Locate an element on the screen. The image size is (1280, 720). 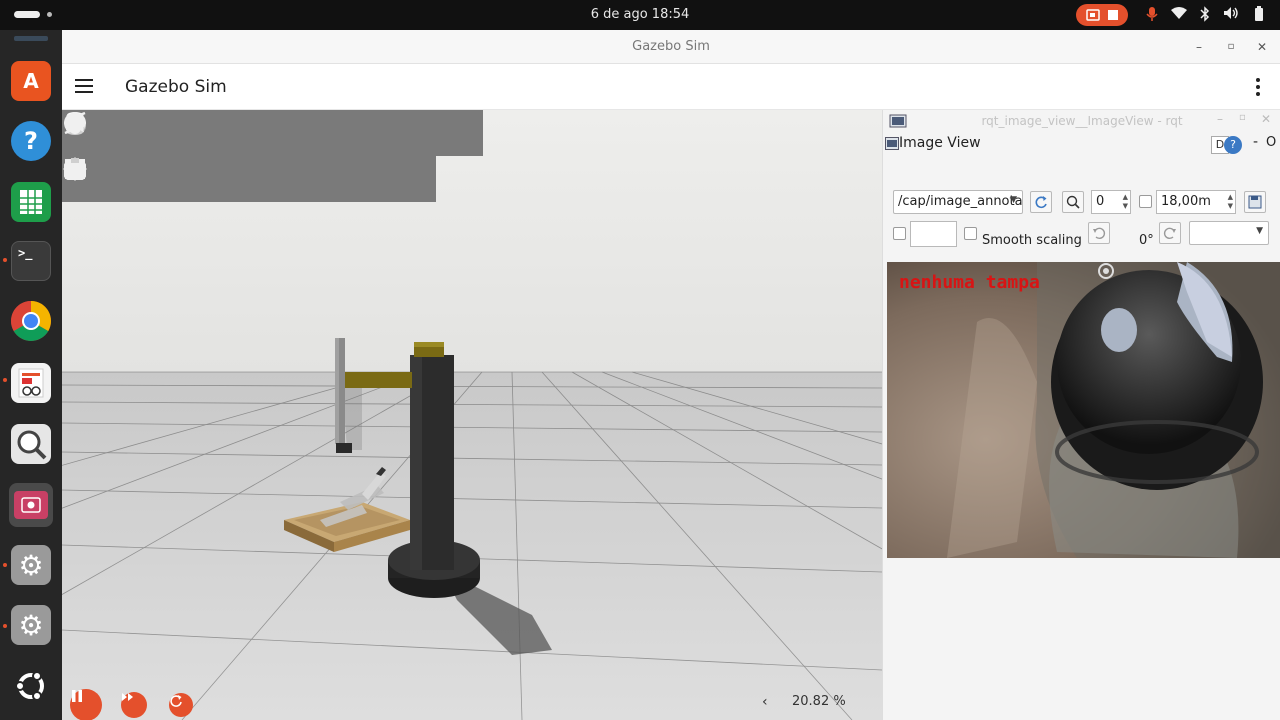
reset-button is located at coordinates (181, 705).